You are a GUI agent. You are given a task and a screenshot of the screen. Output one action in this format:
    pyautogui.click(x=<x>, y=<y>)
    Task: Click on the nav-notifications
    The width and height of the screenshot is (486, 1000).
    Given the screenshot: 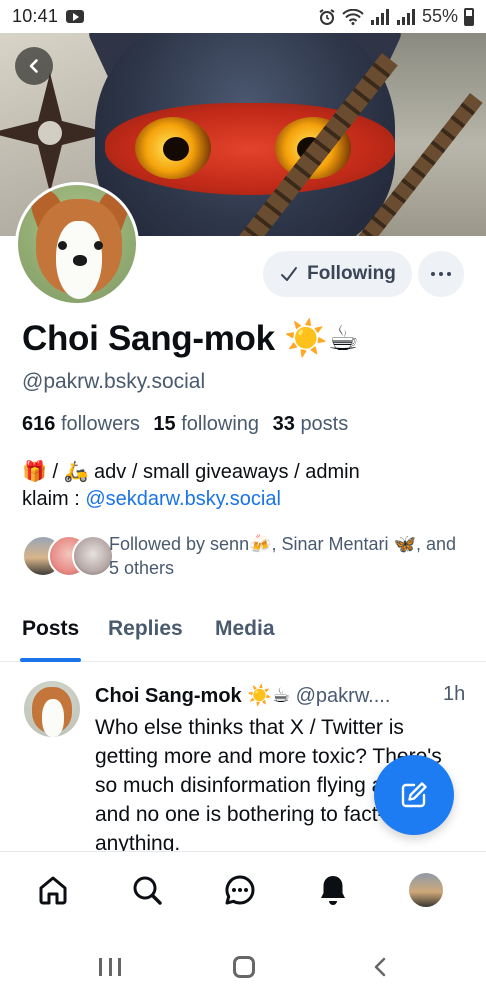 What is the action you would take?
    pyautogui.click(x=333, y=890)
    